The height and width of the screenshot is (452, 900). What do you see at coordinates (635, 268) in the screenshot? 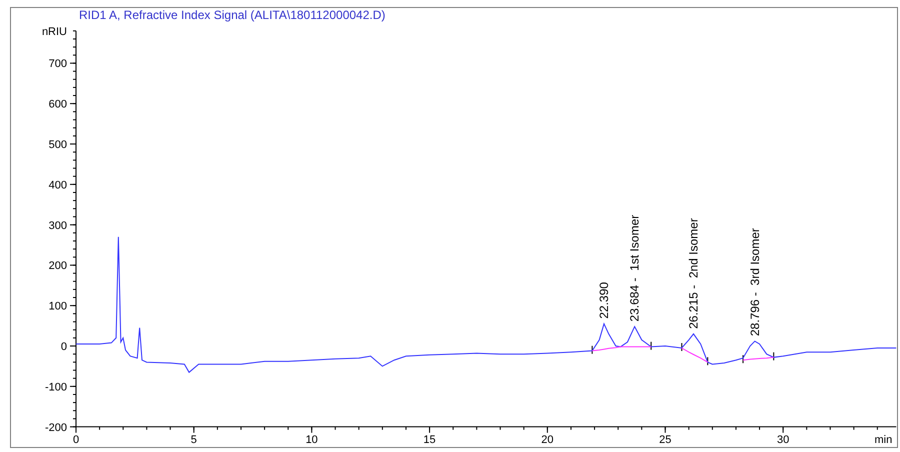
I see `peak-label: 23.684 - 1st Isomer` at bounding box center [635, 268].